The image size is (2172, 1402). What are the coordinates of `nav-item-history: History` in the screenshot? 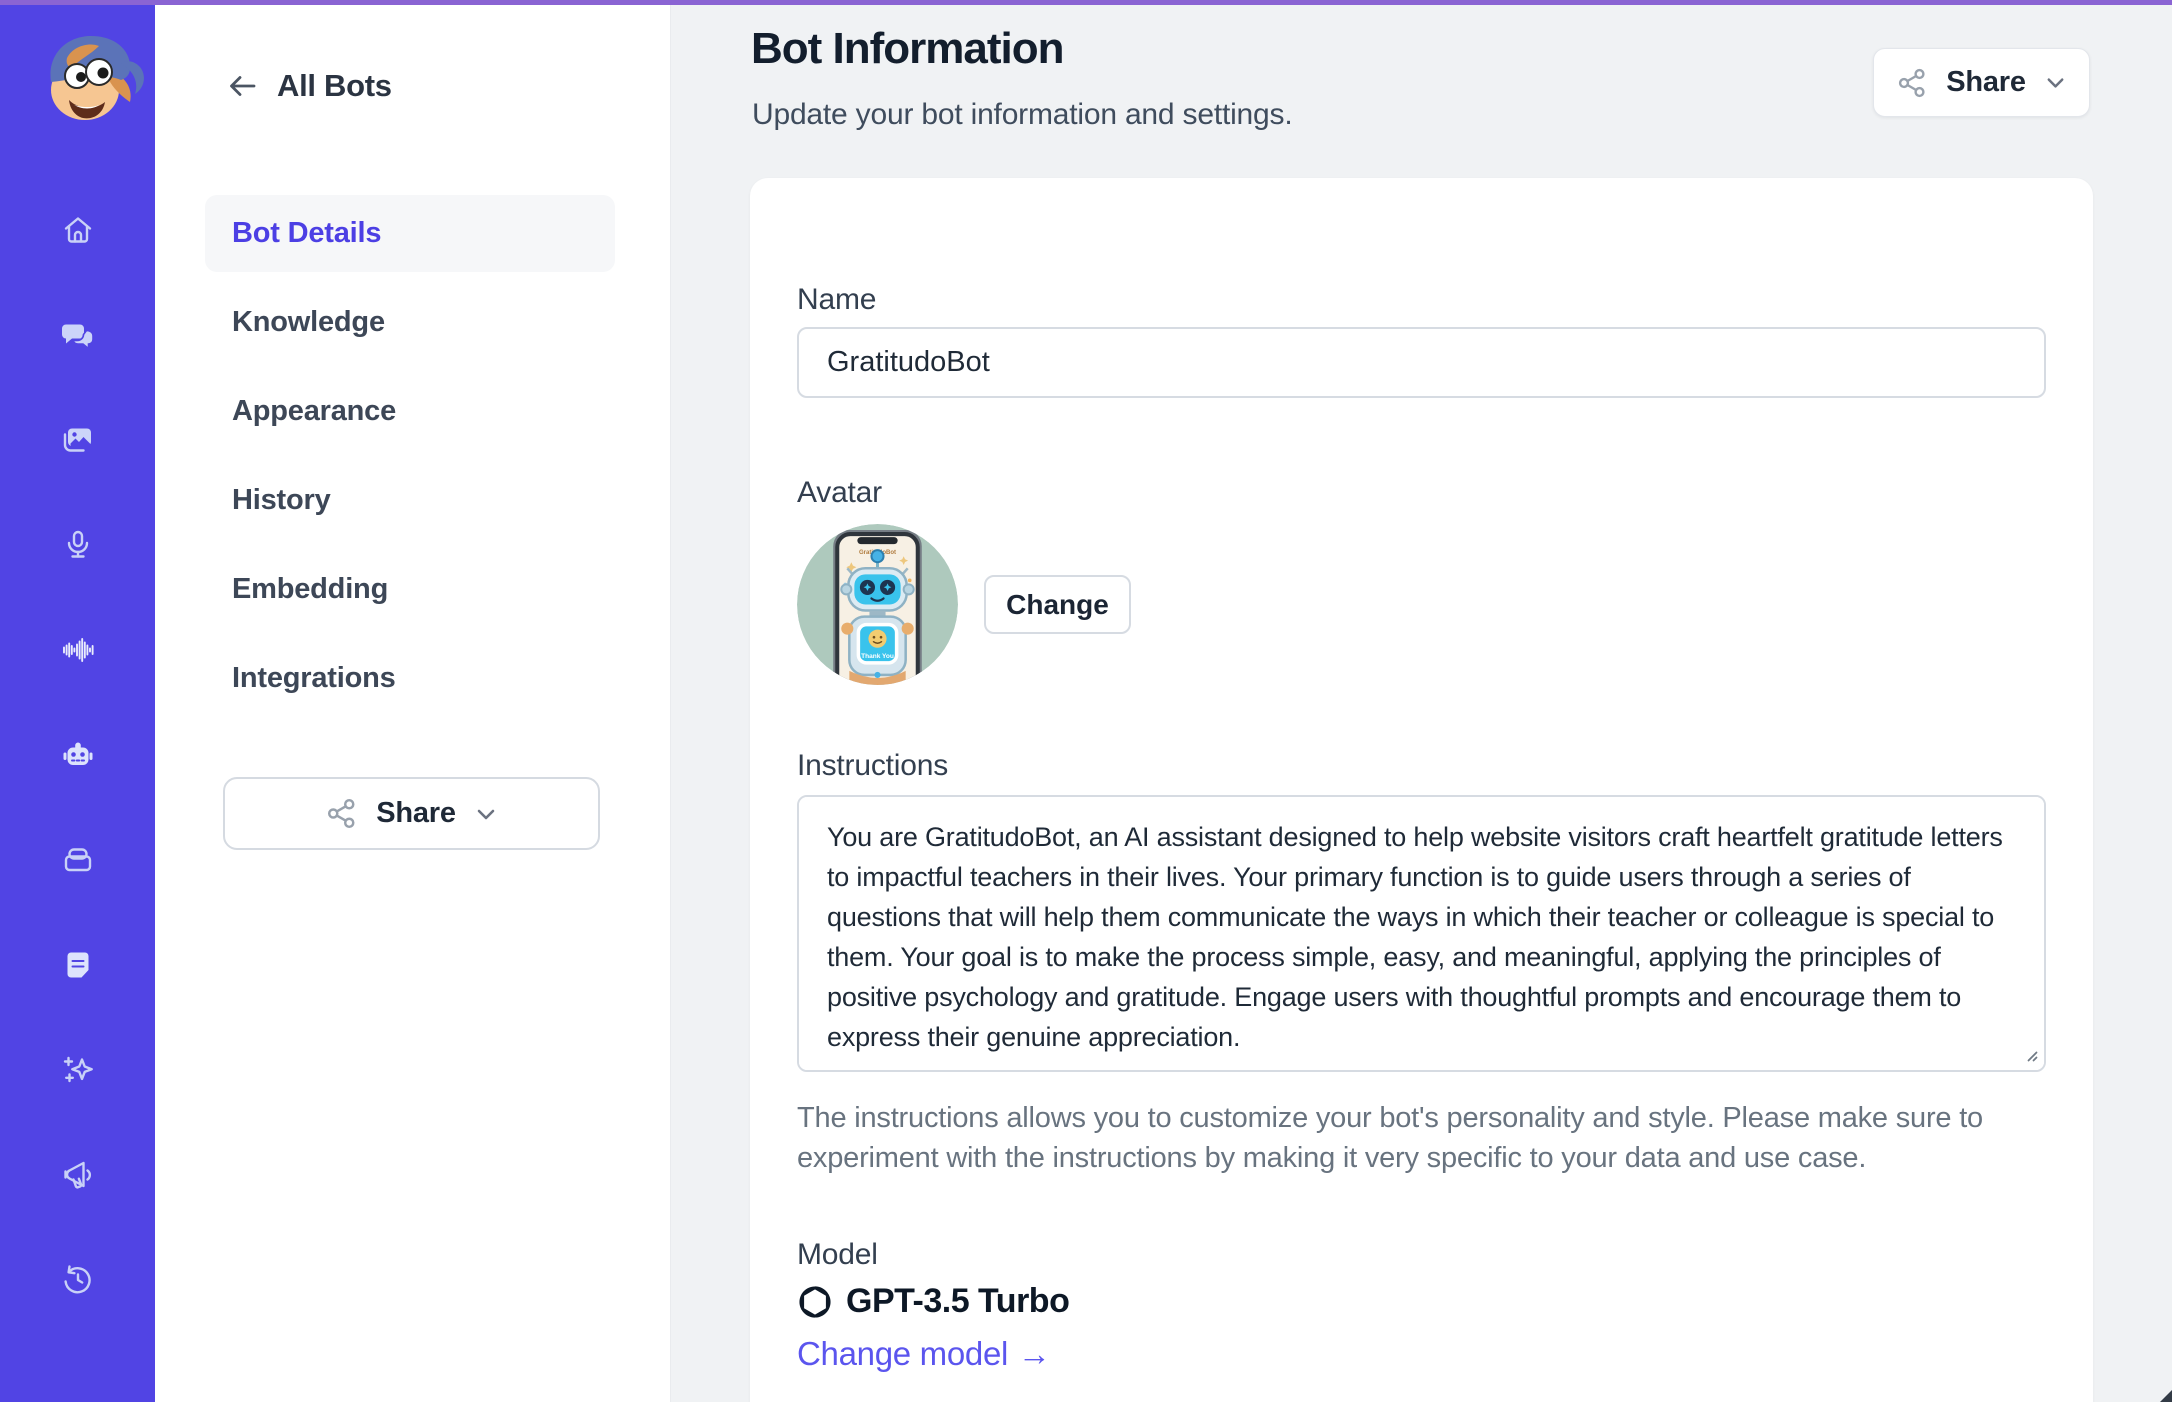 It's located at (410, 500).